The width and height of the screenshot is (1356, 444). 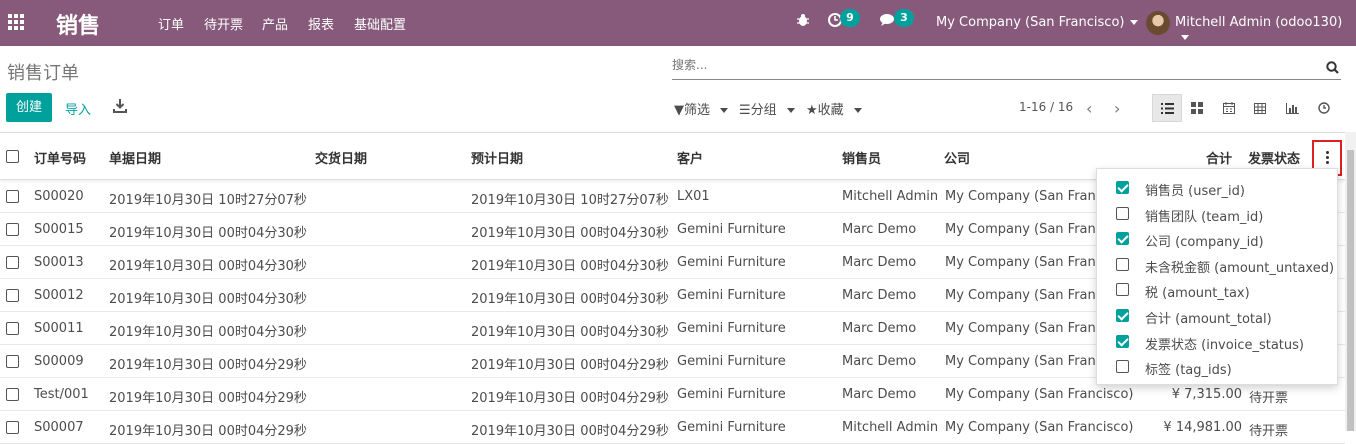 I want to click on table-icon, so click(x=1260, y=108).